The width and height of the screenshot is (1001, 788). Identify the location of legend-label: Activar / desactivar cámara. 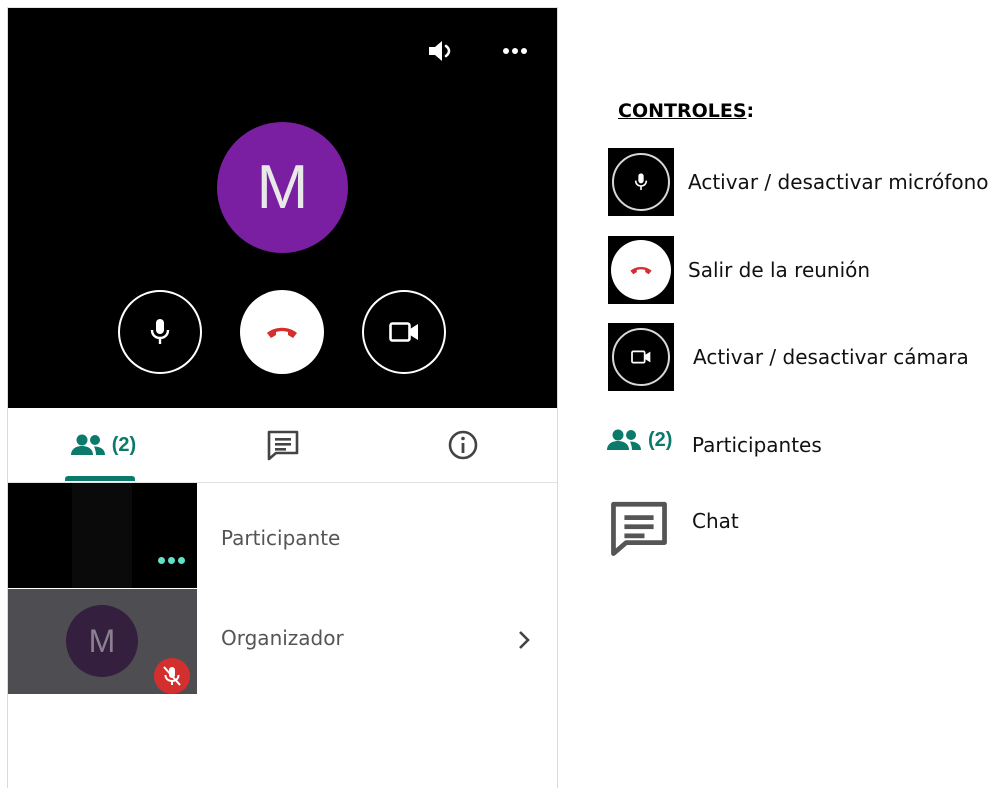
(831, 357).